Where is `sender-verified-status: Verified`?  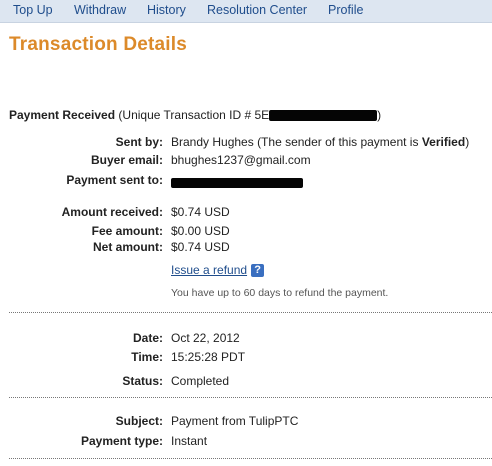 sender-verified-status: Verified is located at coordinates (443, 142).